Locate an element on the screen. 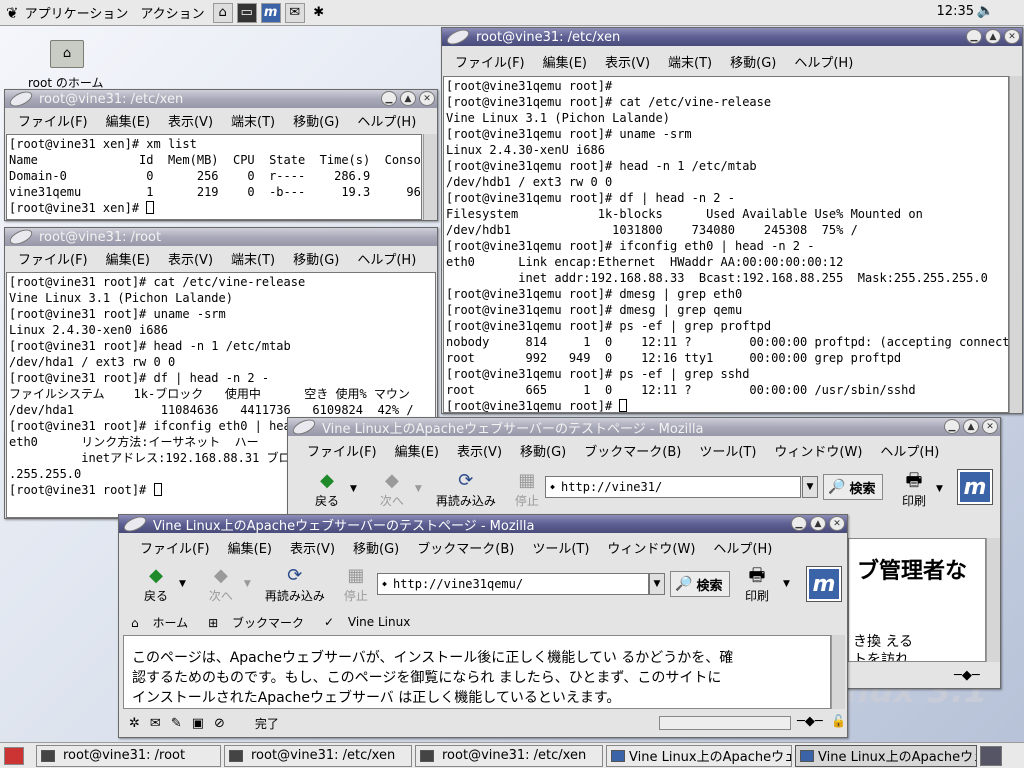  taskbar-item: root@vine31: /root is located at coordinates (128, 755).